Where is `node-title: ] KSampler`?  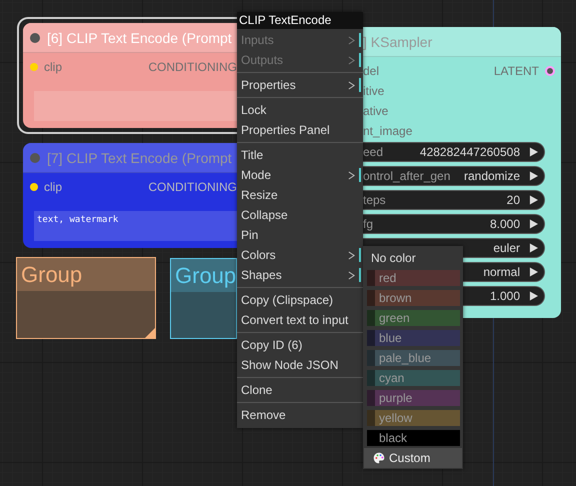 node-title: ] KSampler is located at coordinates (397, 42).